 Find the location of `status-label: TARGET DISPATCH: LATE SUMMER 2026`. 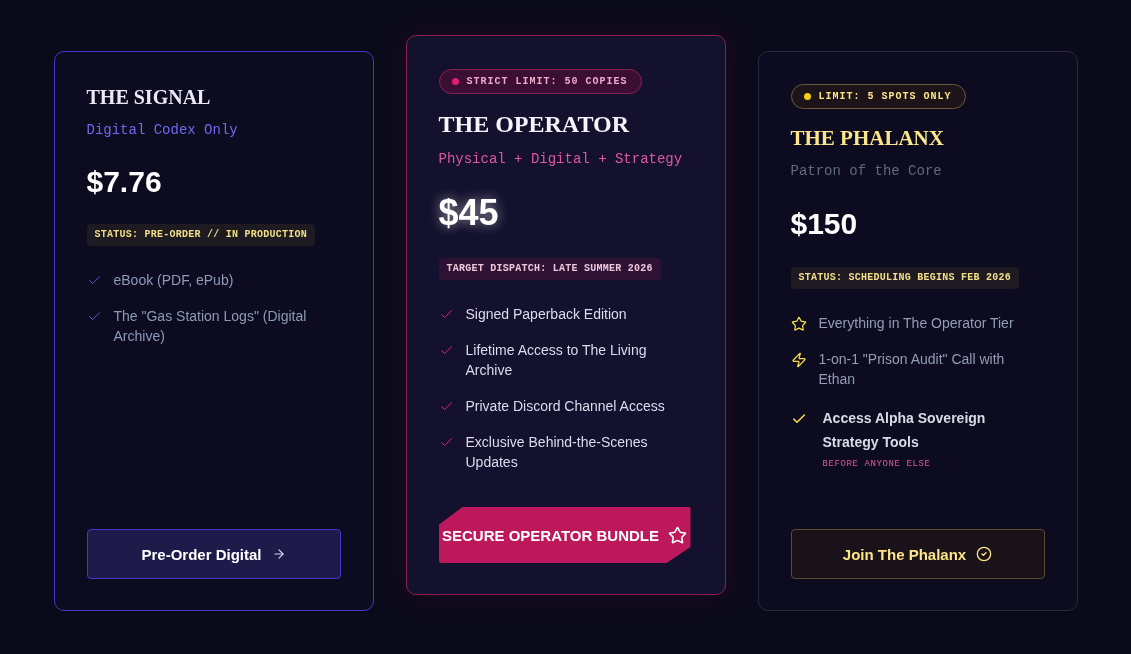

status-label: TARGET DISPATCH: LATE SUMMER 2026 is located at coordinates (549, 269).